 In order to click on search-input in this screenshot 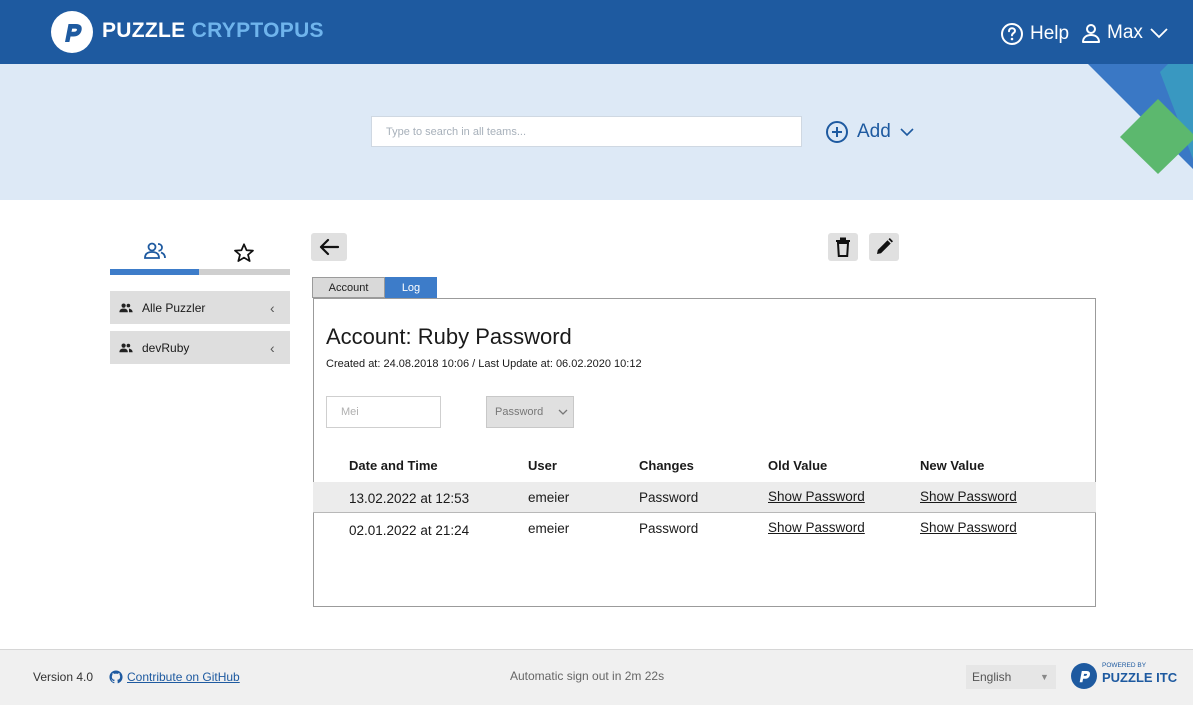, I will do `click(586, 131)`.